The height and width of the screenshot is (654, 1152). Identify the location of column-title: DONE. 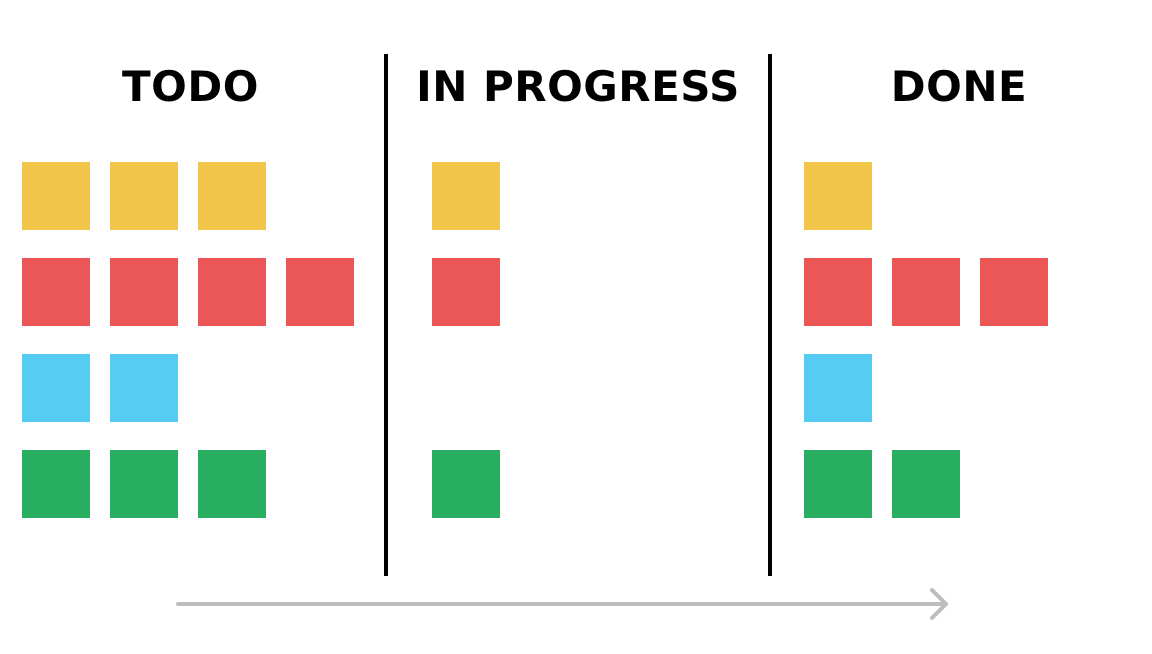
(959, 86).